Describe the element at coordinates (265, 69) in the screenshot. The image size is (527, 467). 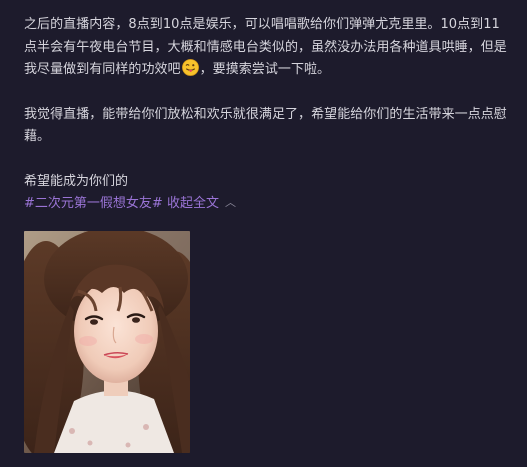
I see `paragraph-1-text-end: ，要摸索尝试一下啦。` at that location.